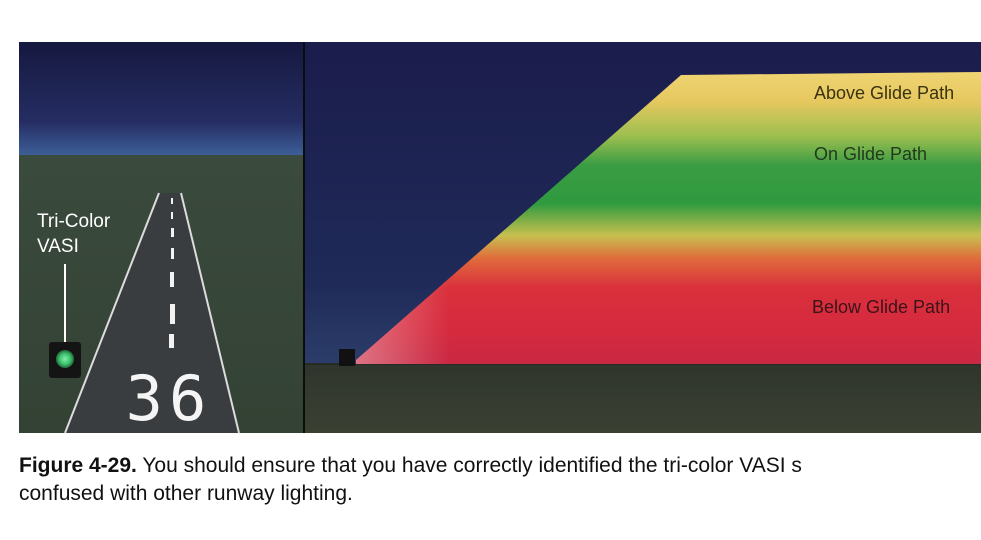 This screenshot has width=981, height=540. What do you see at coordinates (347, 357) in the screenshot?
I see `vasi-source-box` at bounding box center [347, 357].